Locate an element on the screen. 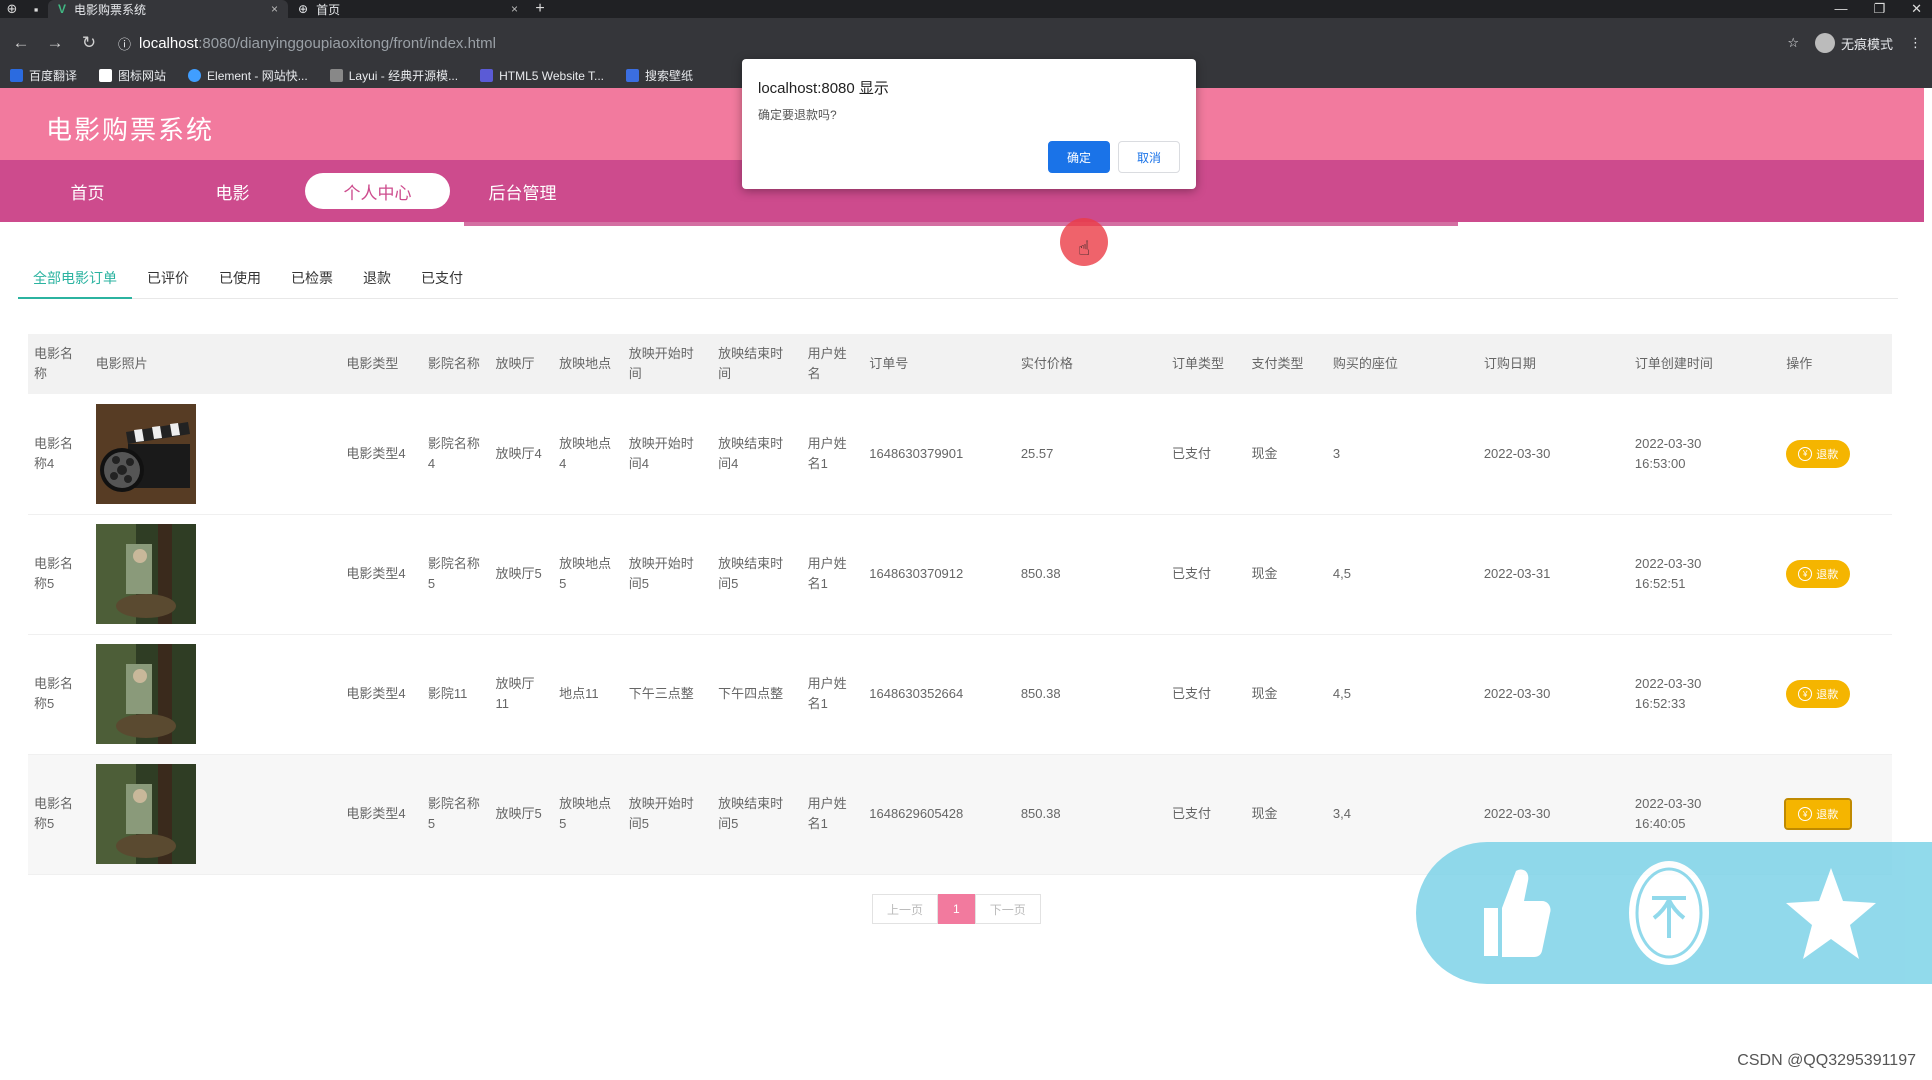  html5-icon is located at coordinates (487, 75).